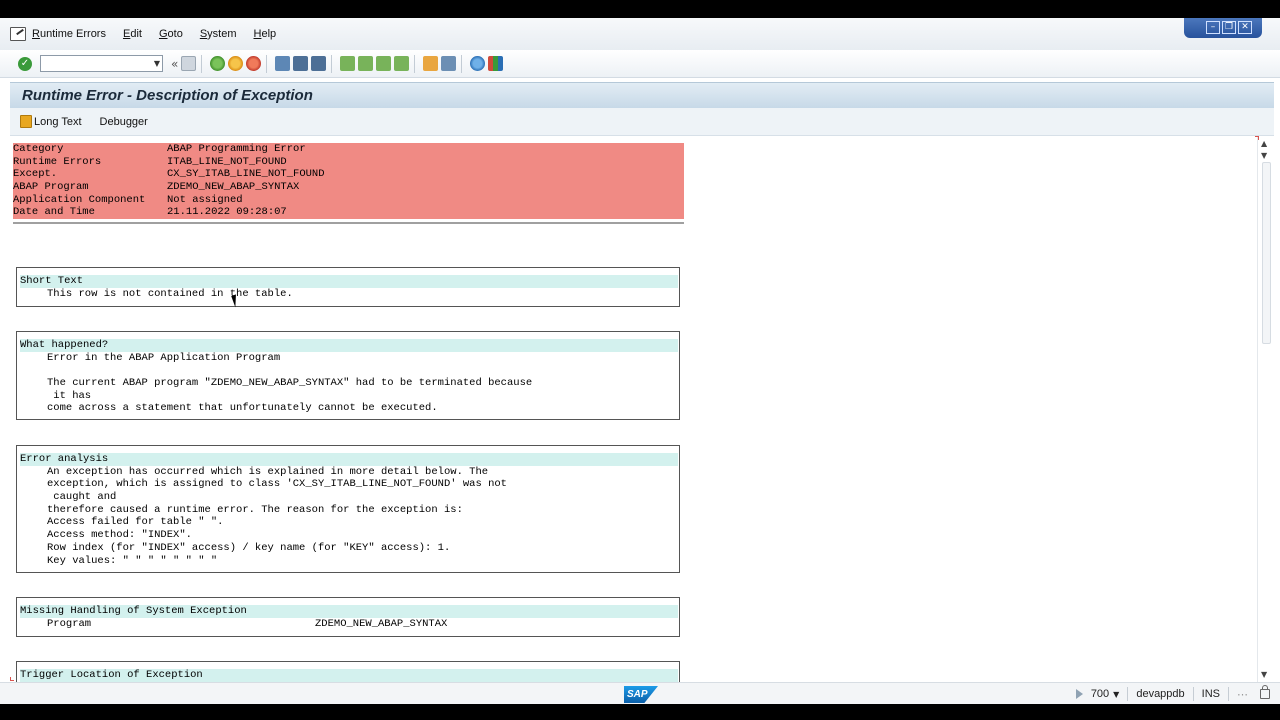 The width and height of the screenshot is (1280, 720). I want to click on play-icon, so click(1079, 694).